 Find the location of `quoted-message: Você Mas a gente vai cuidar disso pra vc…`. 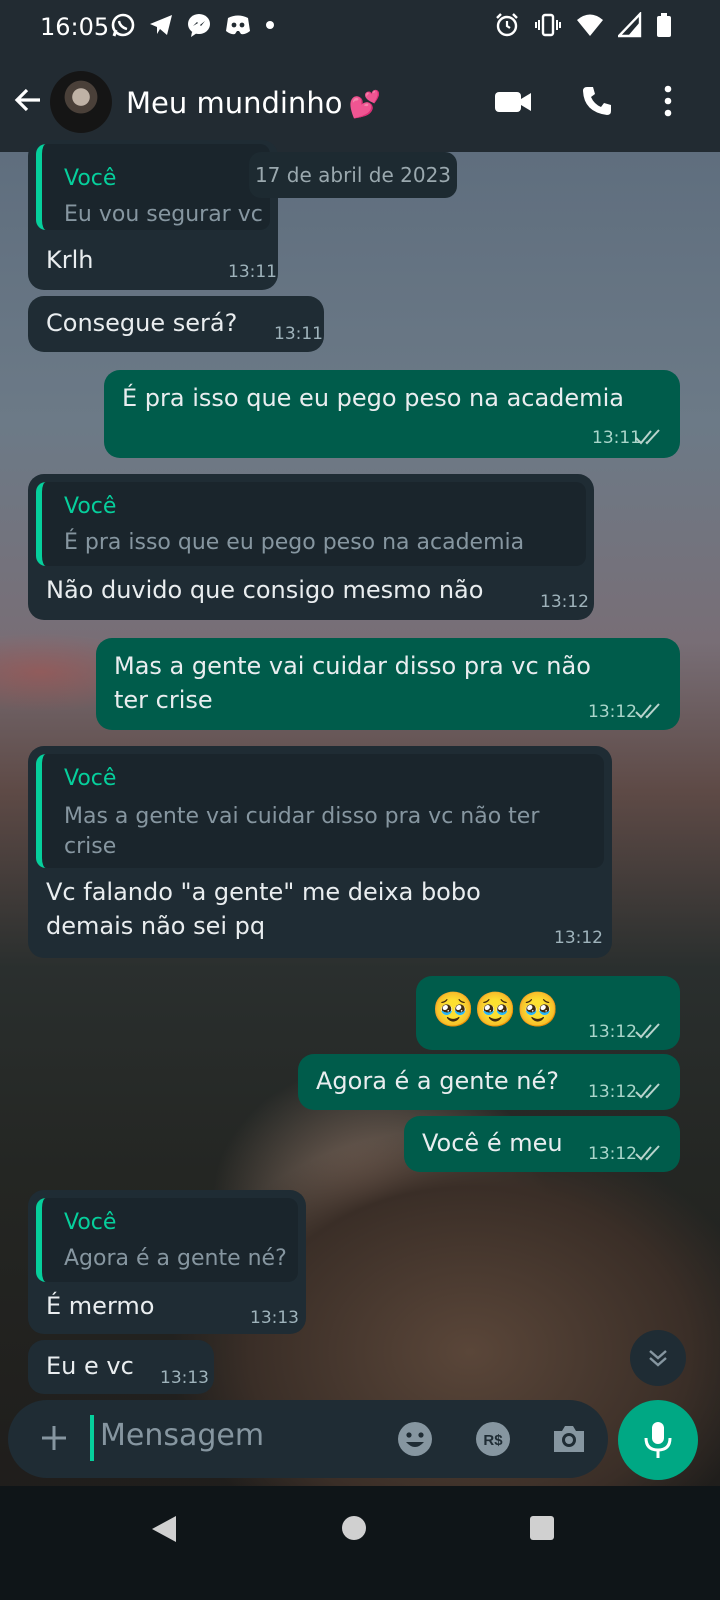

quoted-message: Você Mas a gente vai cuidar disso pra vc… is located at coordinates (320, 811).